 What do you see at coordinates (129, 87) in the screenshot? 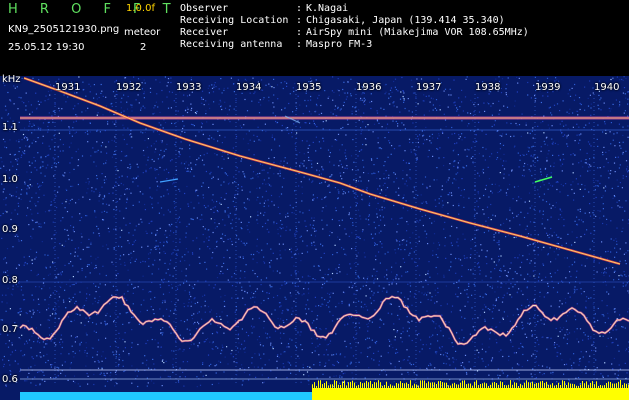
I see `time-tick-label: 1932` at bounding box center [129, 87].